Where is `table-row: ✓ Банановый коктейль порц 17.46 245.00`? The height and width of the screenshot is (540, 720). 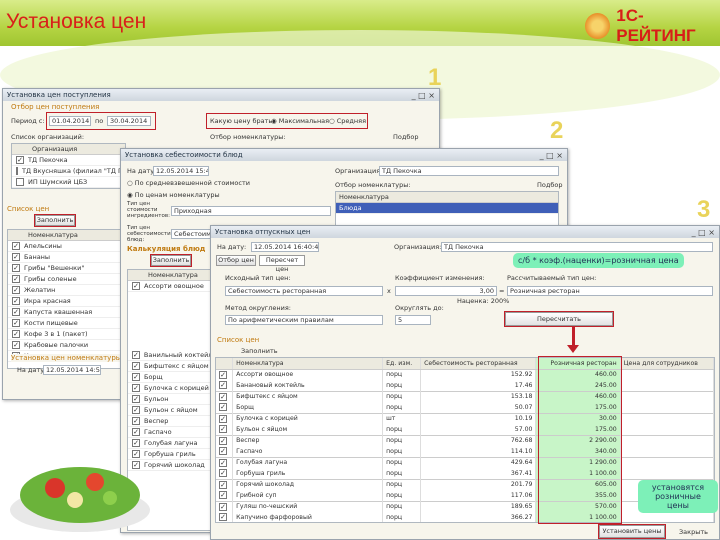 table-row: ✓ Банановый коктейль порц 17.46 245.00 is located at coordinates (465, 385).